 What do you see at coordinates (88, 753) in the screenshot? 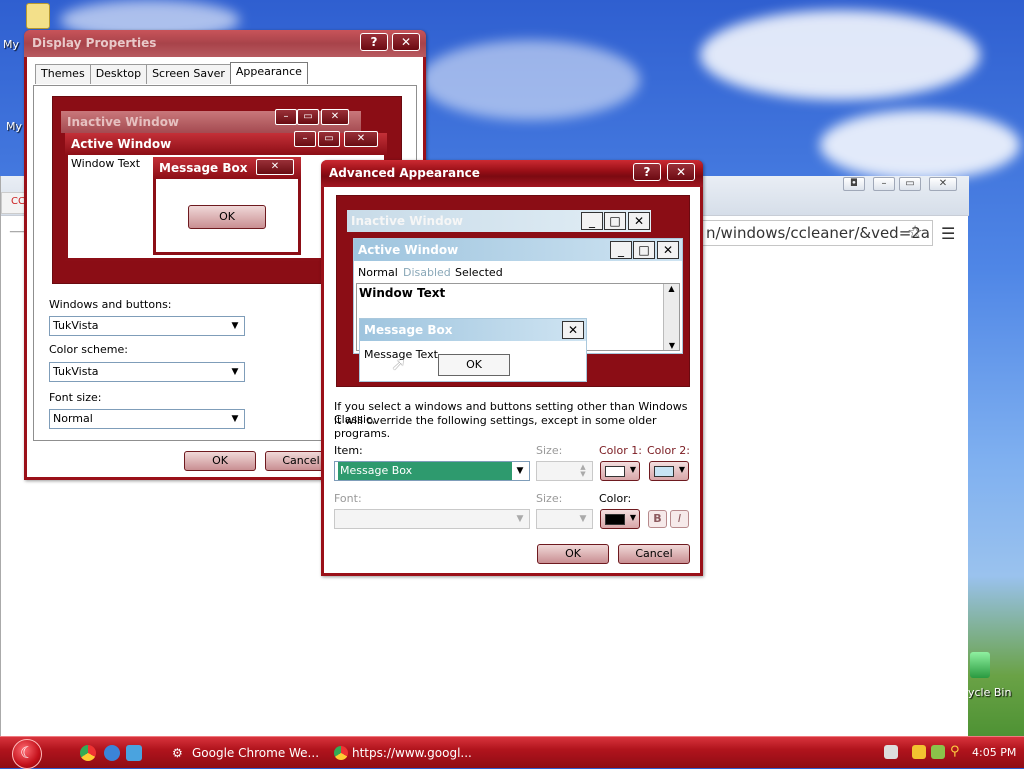
I see `chrome-icon` at bounding box center [88, 753].